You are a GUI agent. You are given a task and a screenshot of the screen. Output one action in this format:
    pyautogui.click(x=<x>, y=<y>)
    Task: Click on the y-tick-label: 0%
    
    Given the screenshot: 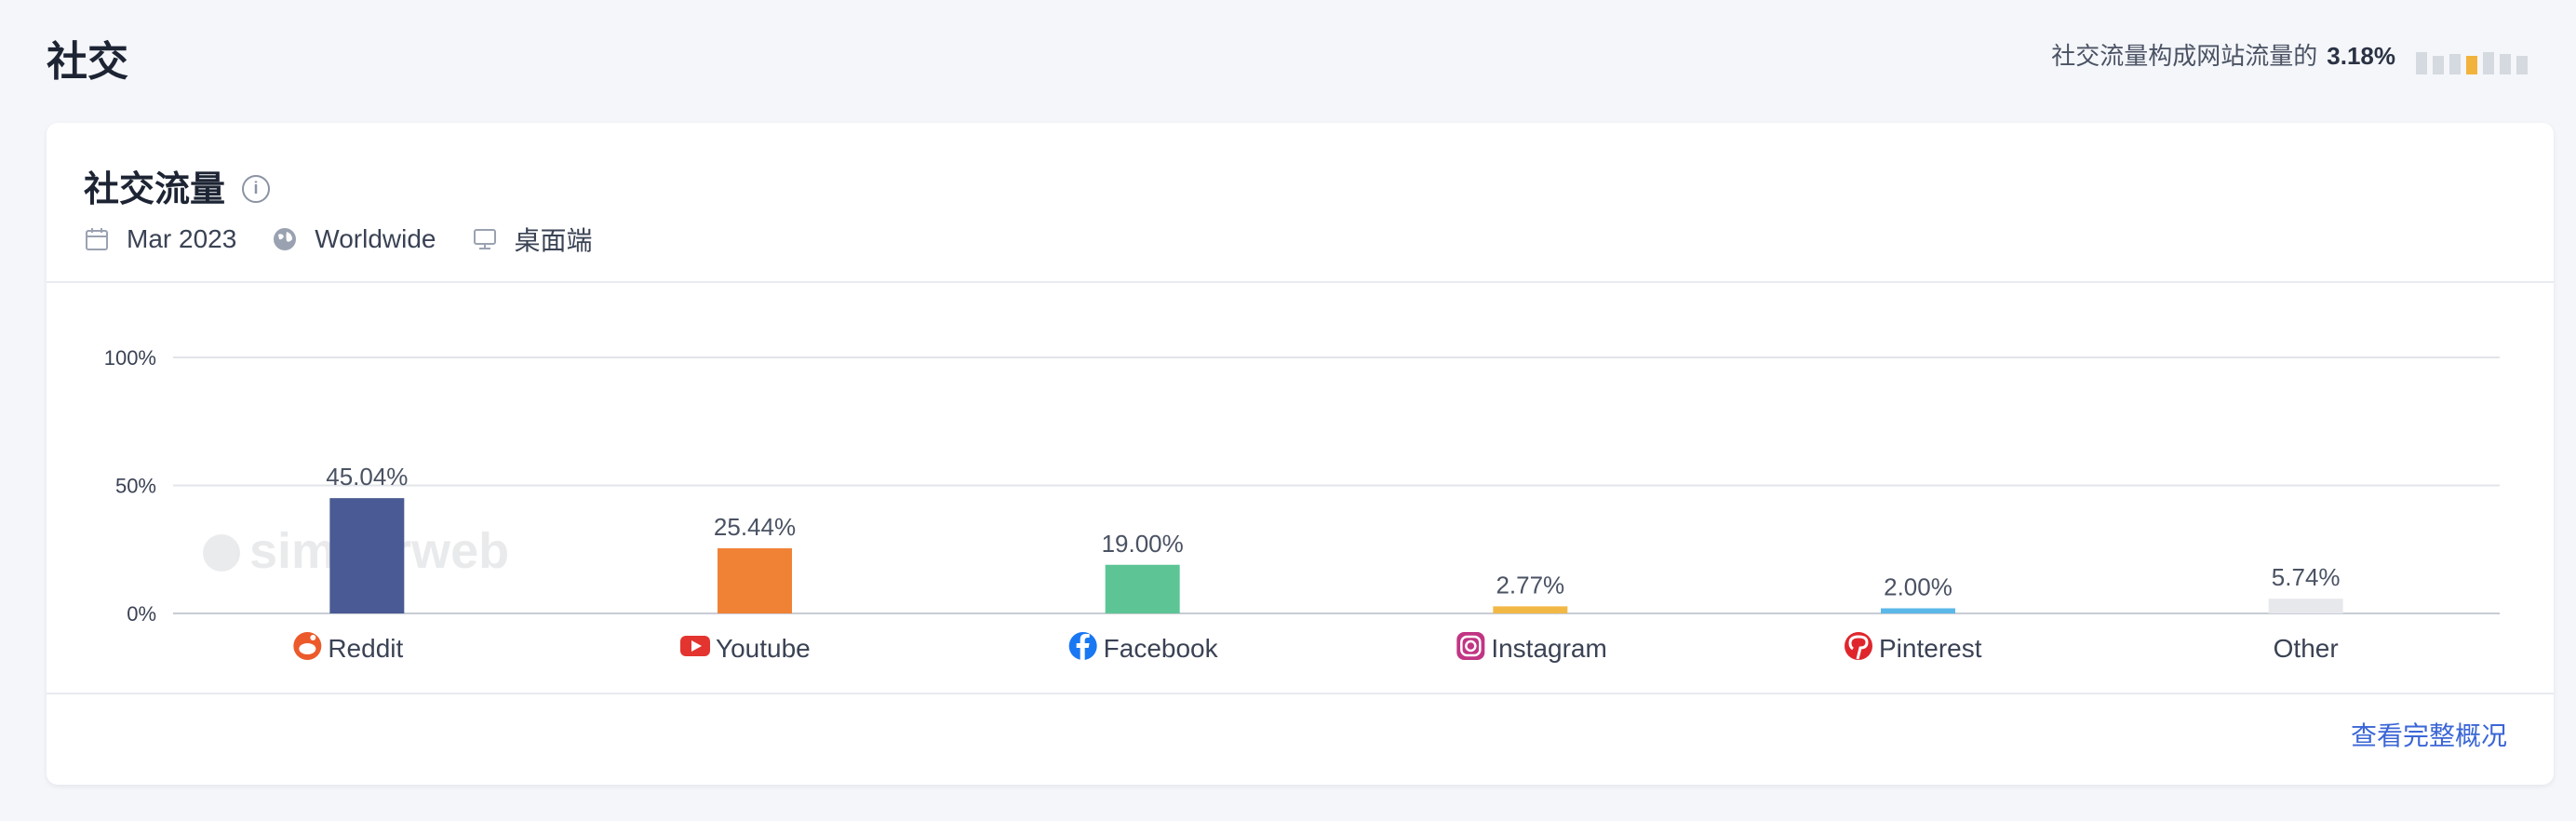 What is the action you would take?
    pyautogui.click(x=141, y=614)
    